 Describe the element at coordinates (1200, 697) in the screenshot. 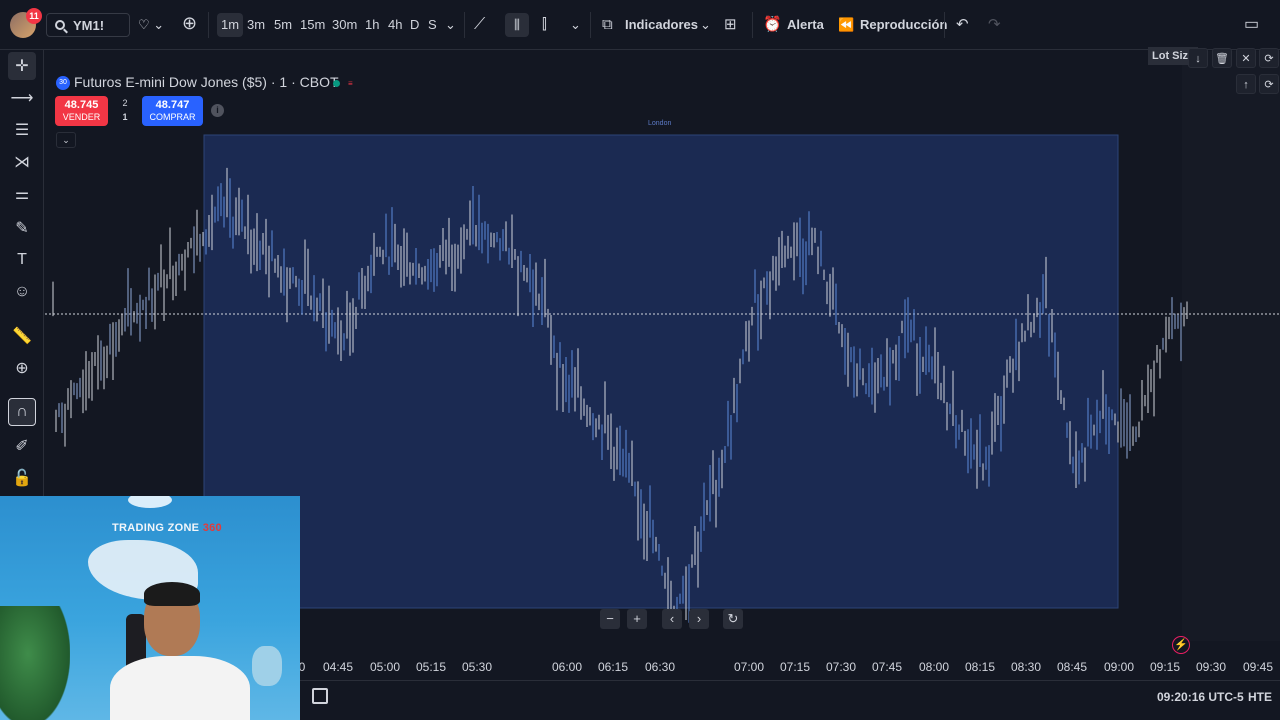

I see `clock-display: 09:20:16 UTC-5` at that location.